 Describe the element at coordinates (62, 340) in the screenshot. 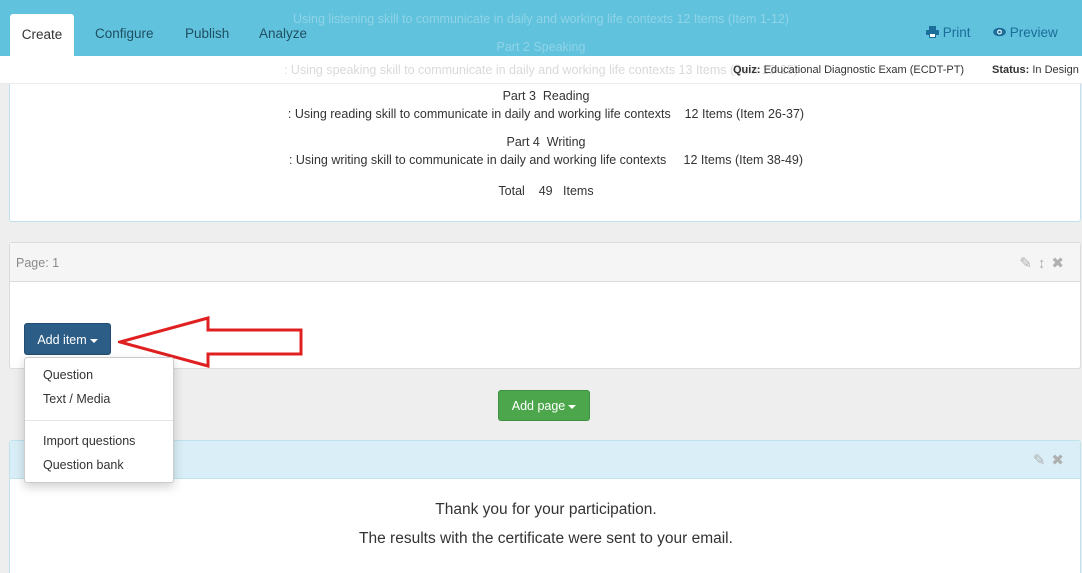

I see `add-item-label: Add item` at that location.